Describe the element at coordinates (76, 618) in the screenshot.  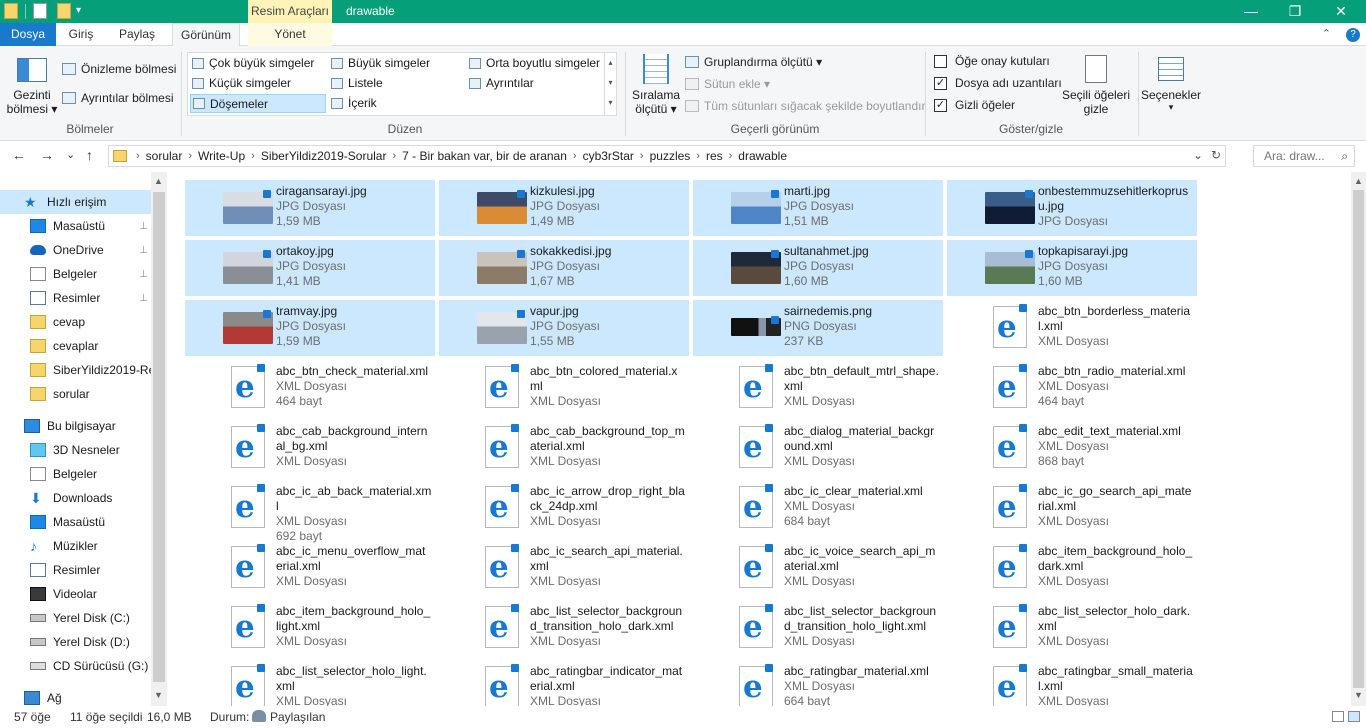
I see `sidebar-item-yerel-disk-c-: Yerel Disk (C:)` at that location.